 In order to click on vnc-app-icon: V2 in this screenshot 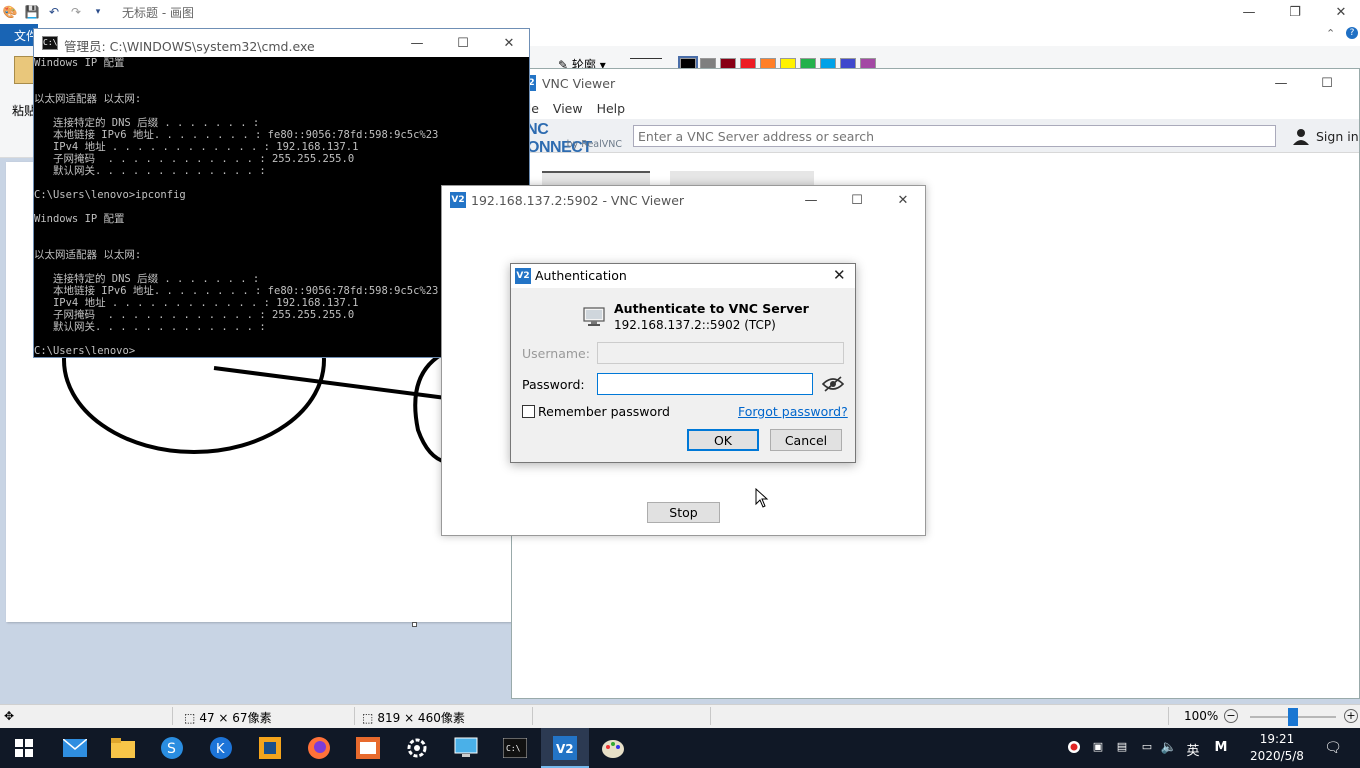, I will do `click(458, 200)`.